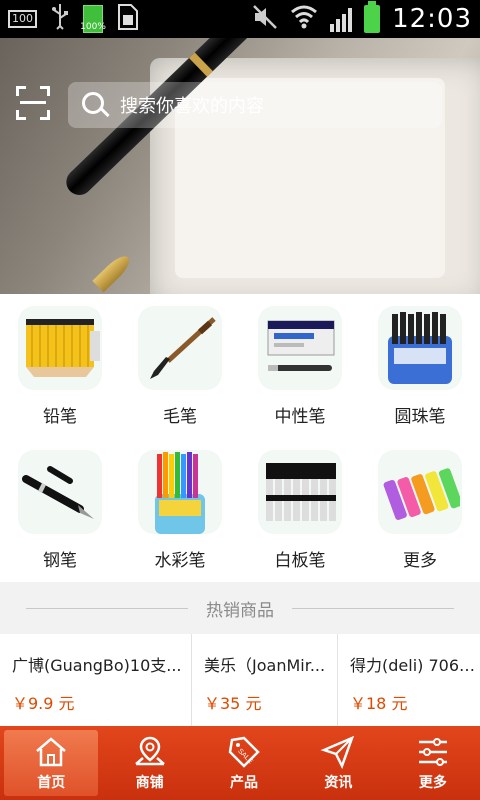  What do you see at coordinates (180, 561) in the screenshot?
I see `category-label: 水彩笔` at bounding box center [180, 561].